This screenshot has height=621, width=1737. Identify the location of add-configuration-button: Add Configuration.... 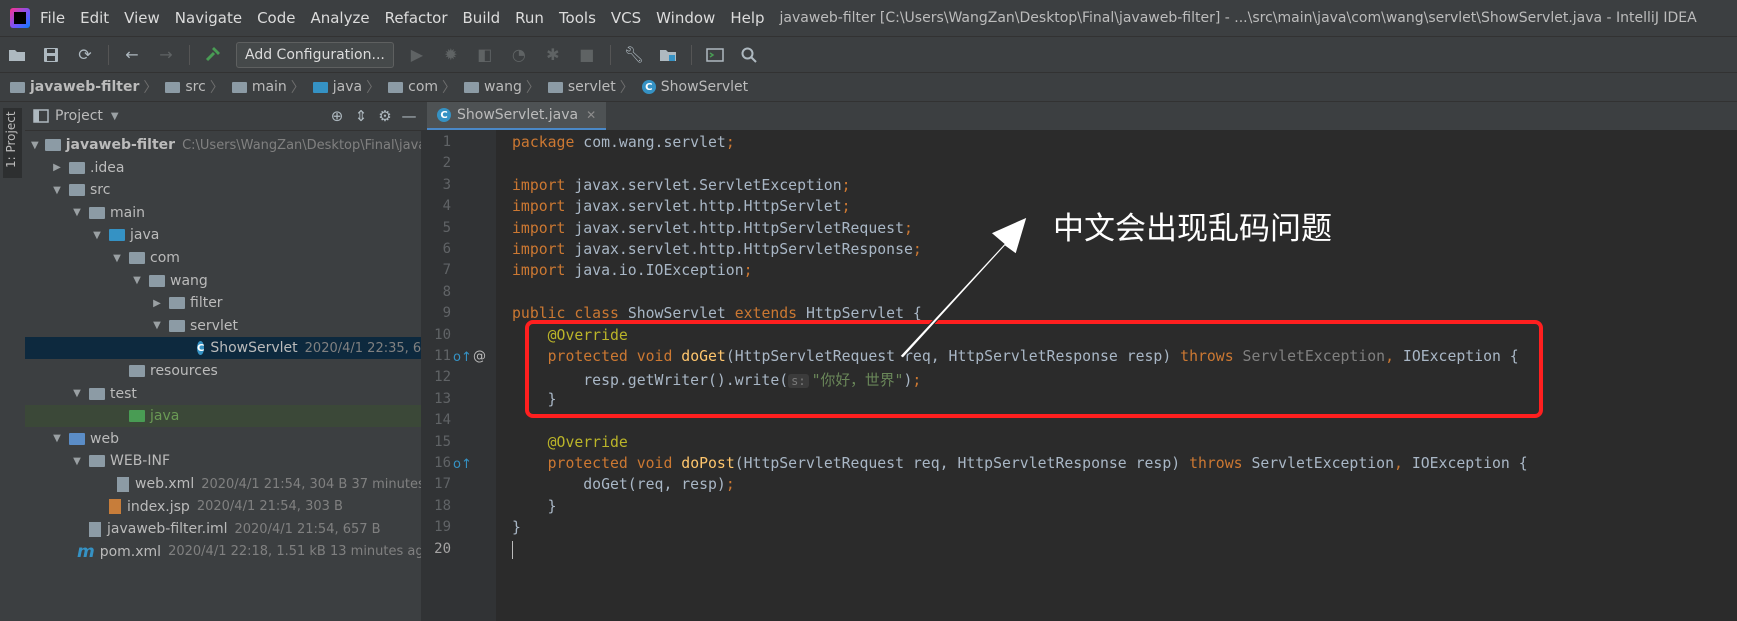
(315, 54).